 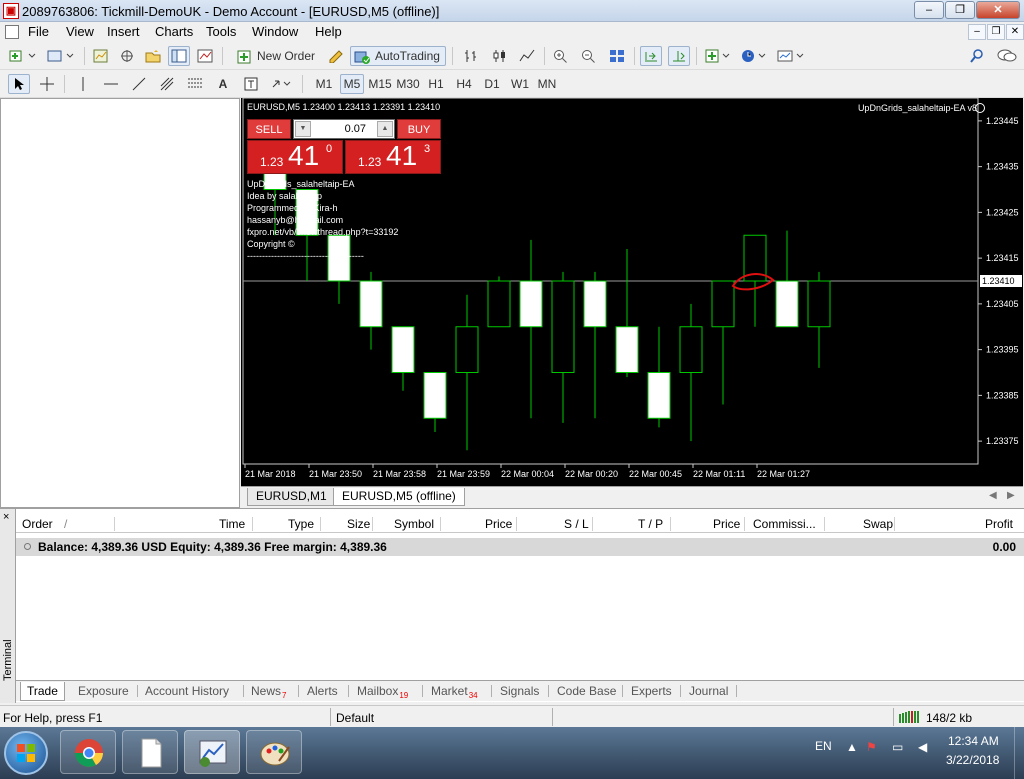 I want to click on tab-eurusd-m1: EURUSD,M1, so click(x=291, y=497).